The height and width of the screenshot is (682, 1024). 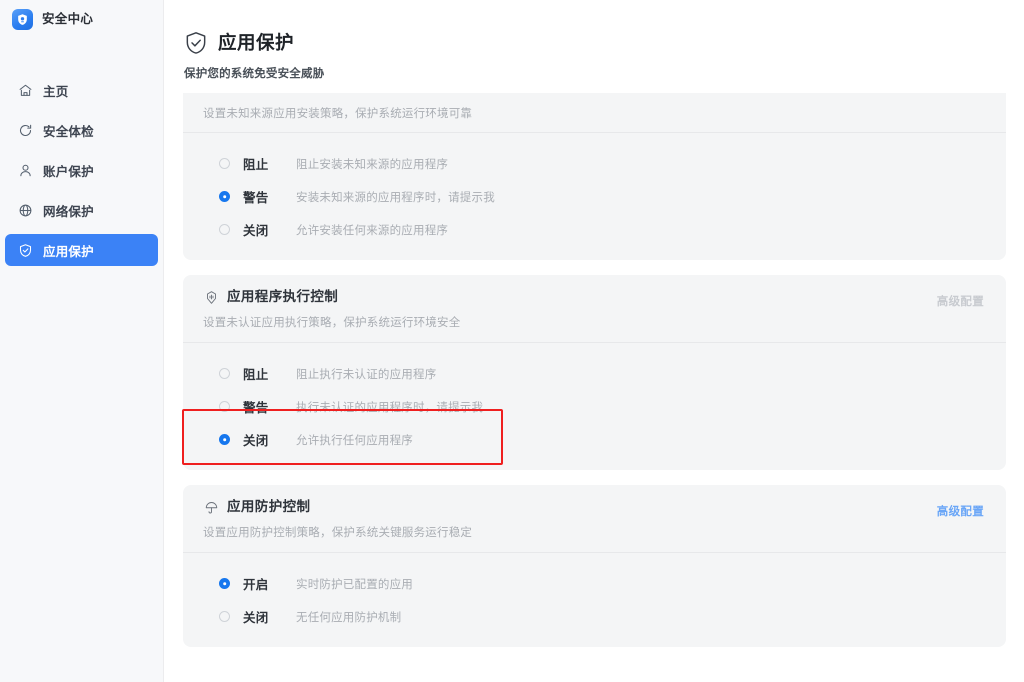 What do you see at coordinates (354, 584) in the screenshot?
I see `radio-option-description: 实时防护已配置的应用` at bounding box center [354, 584].